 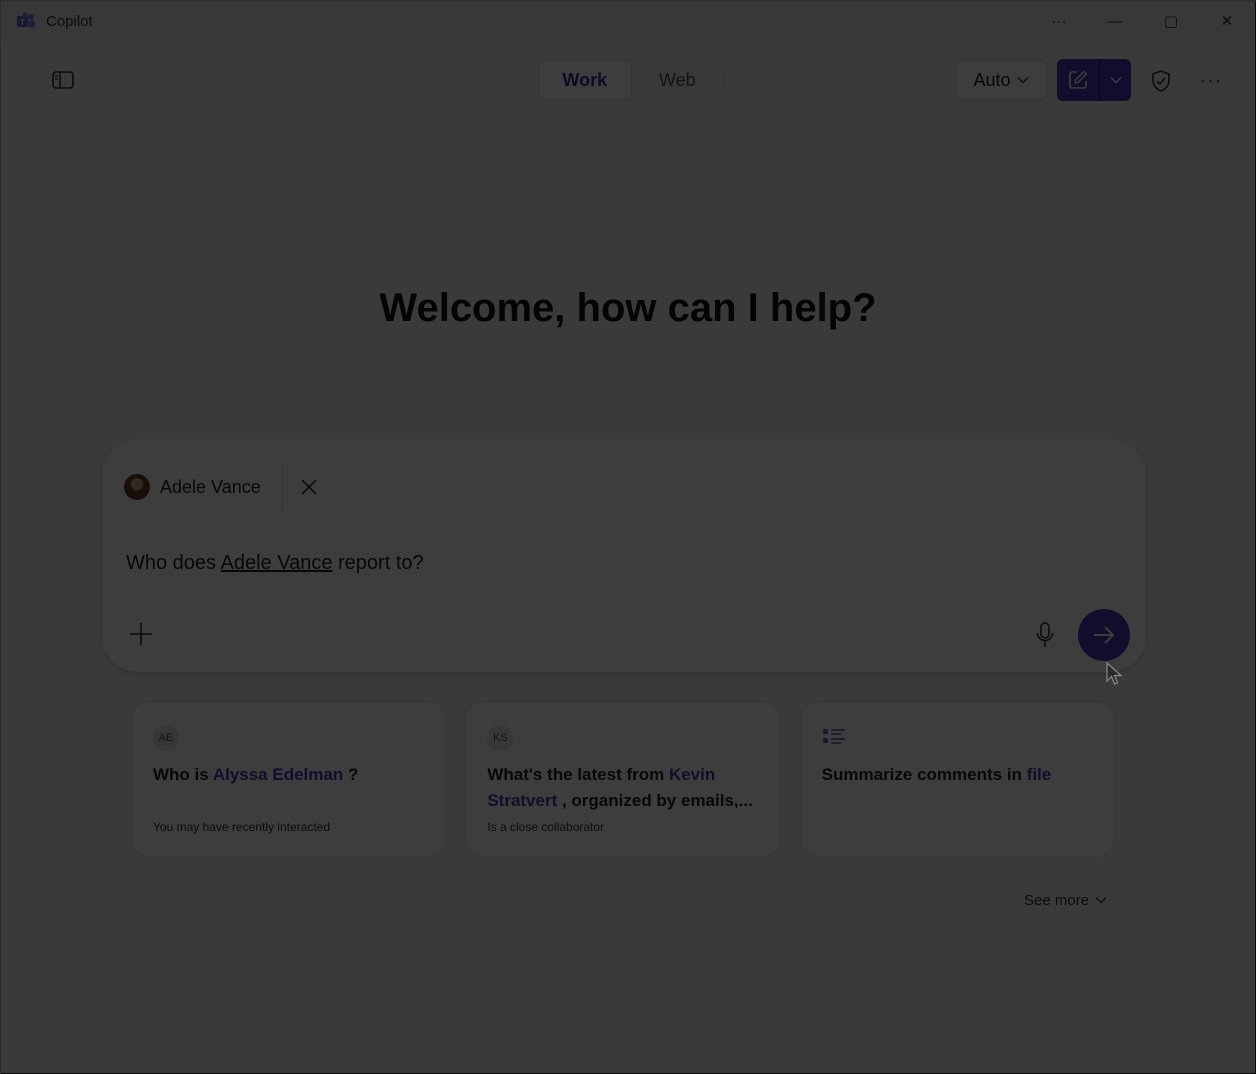 I want to click on arrow-right-icon, so click(x=1104, y=635).